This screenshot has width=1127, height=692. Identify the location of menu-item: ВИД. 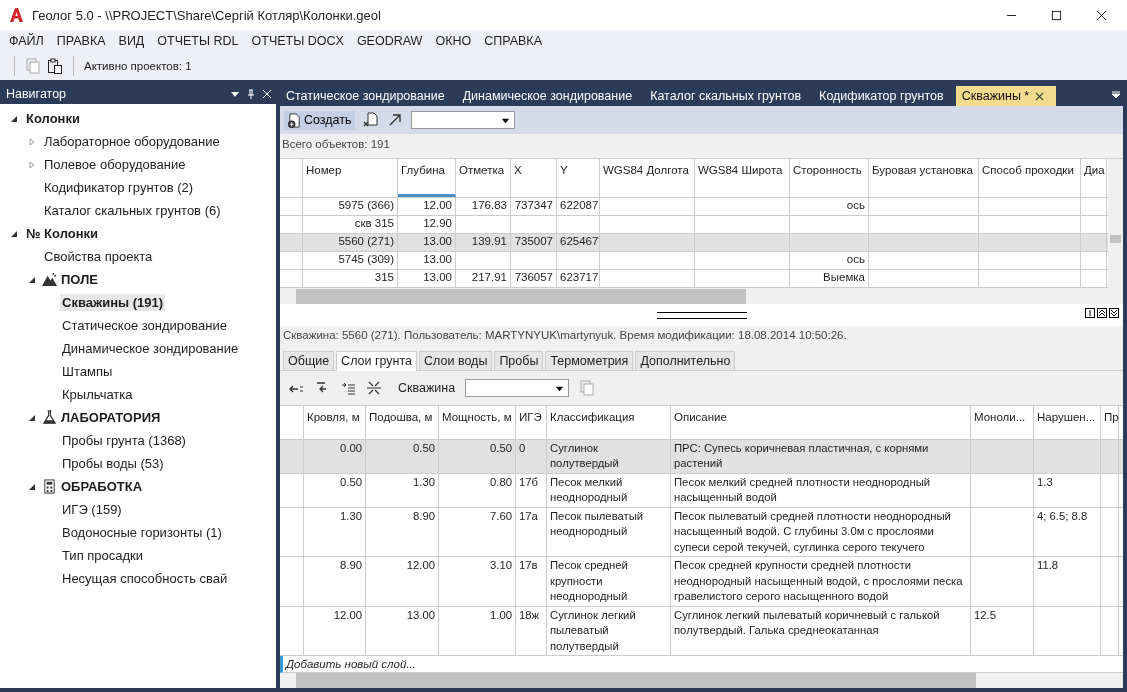
(131, 41).